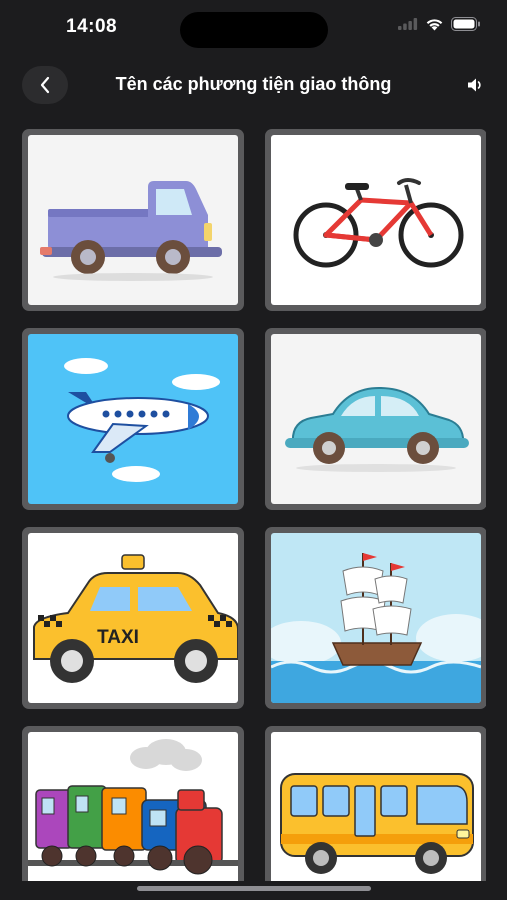  I want to click on speaker-icon, so click(474, 85).